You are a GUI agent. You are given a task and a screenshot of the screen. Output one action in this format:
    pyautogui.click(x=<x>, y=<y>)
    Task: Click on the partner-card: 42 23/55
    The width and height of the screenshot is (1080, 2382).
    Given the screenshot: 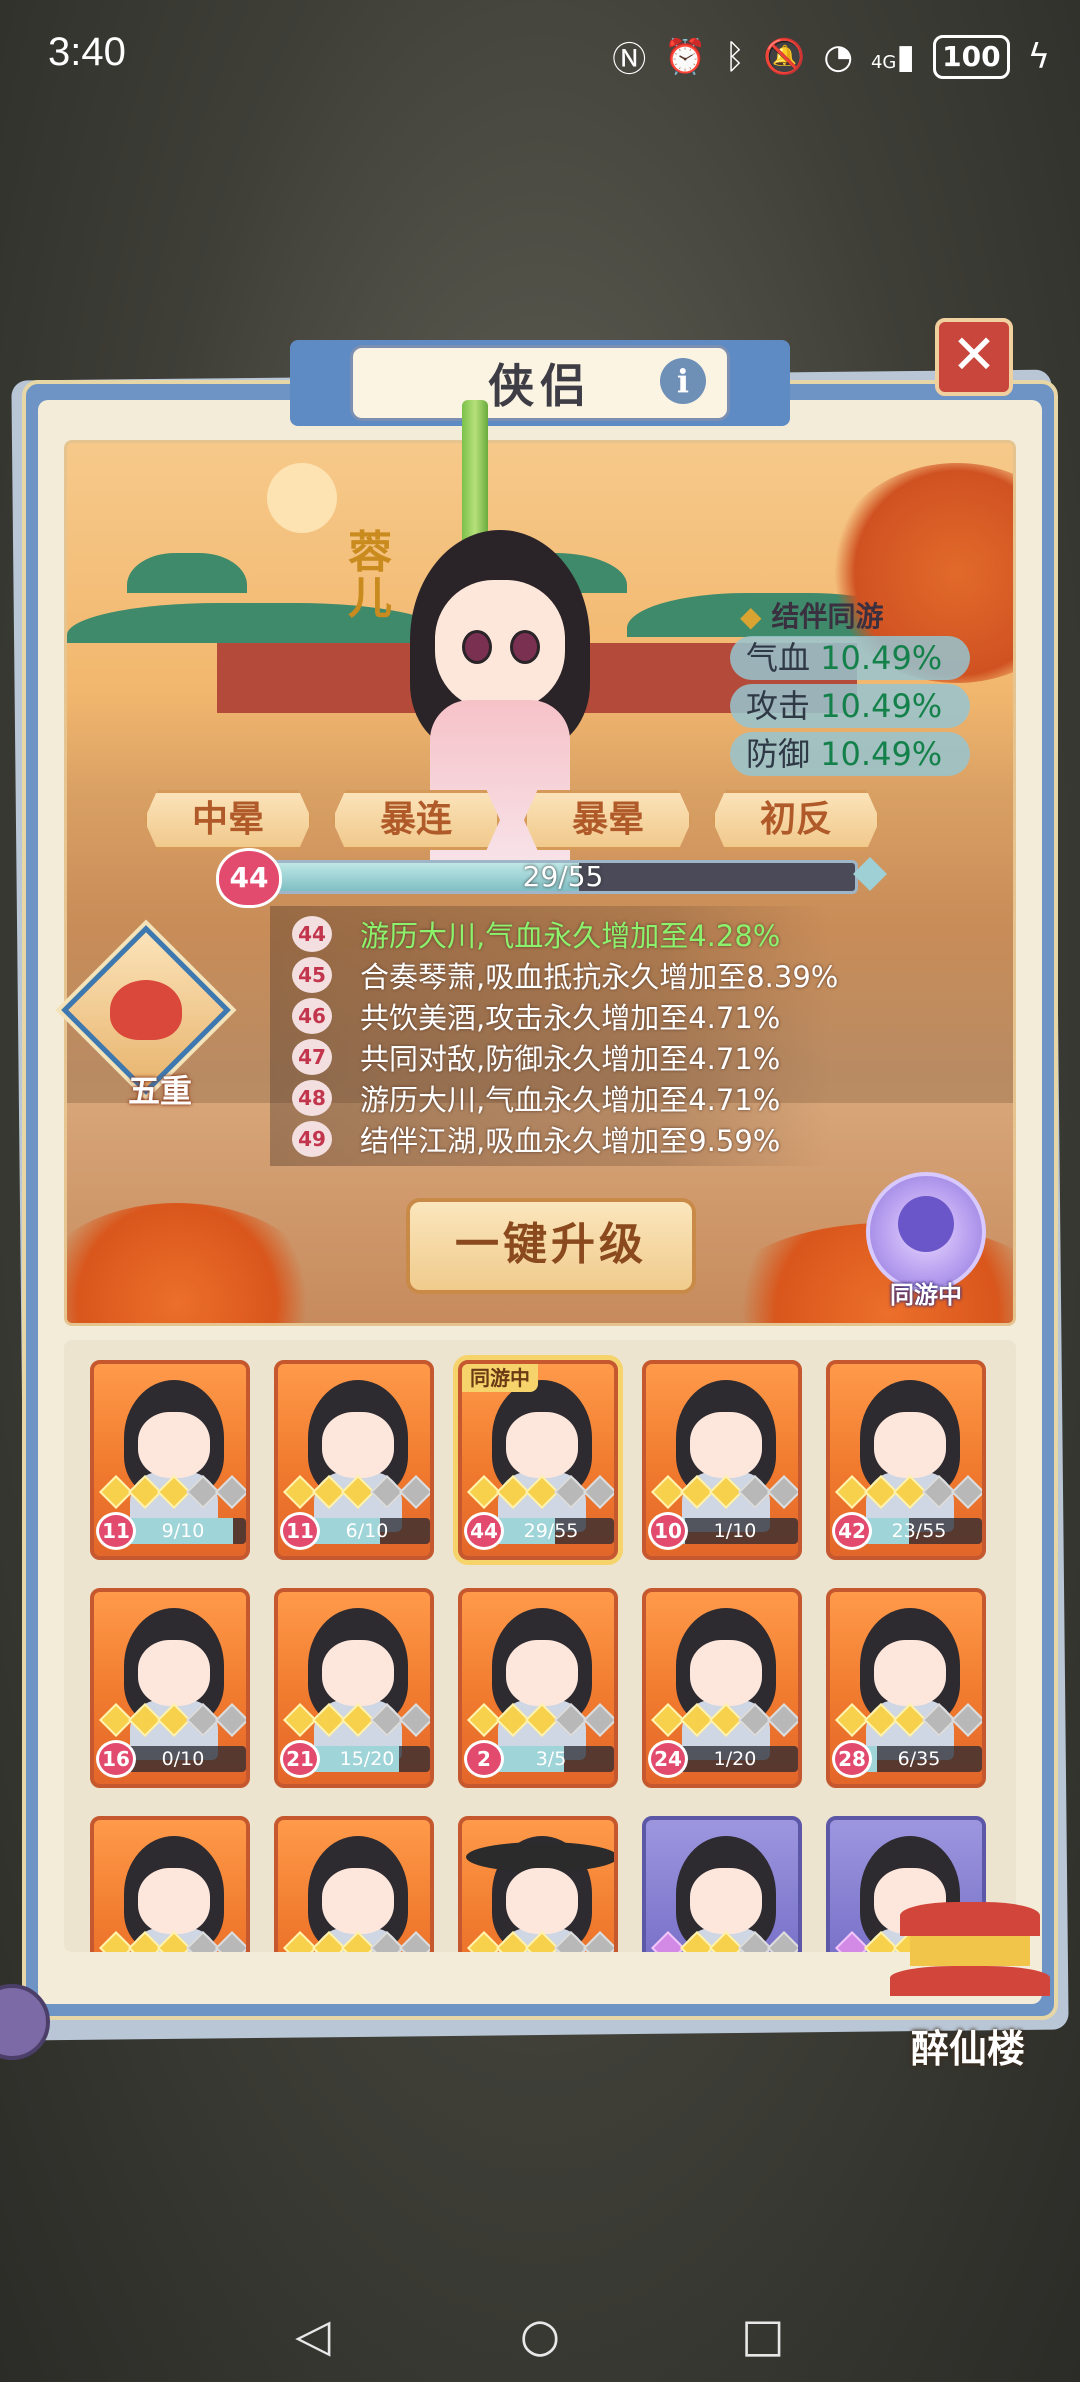 What is the action you would take?
    pyautogui.click(x=906, y=1460)
    